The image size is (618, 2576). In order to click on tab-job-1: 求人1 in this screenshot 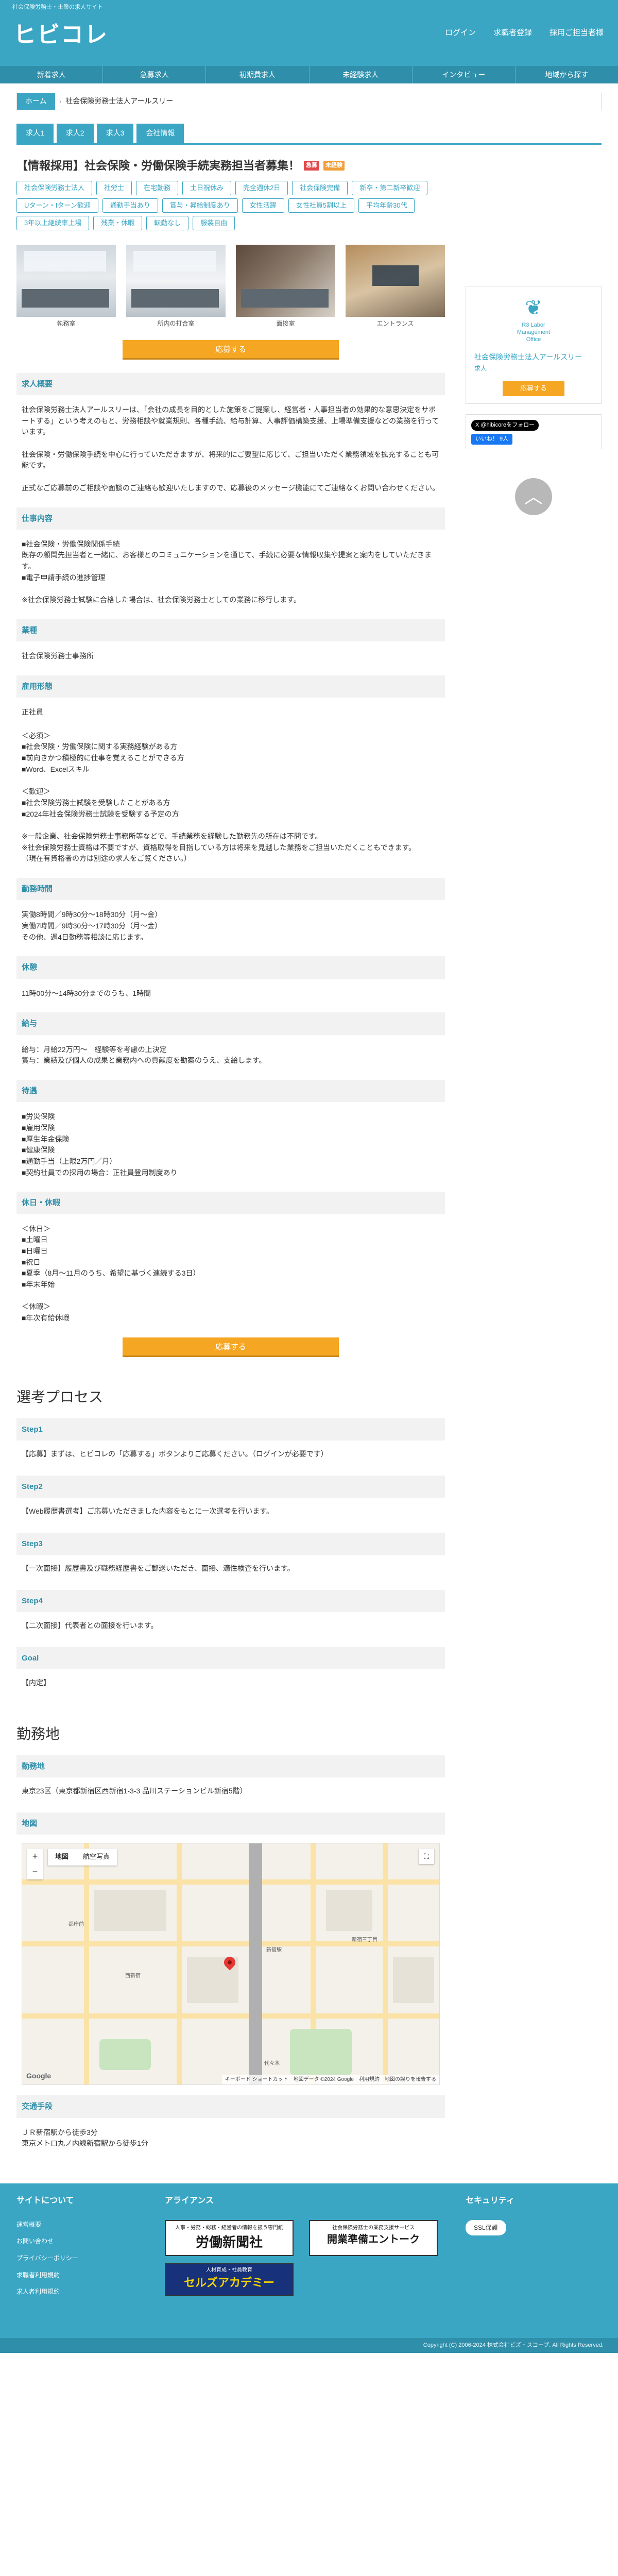, I will do `click(35, 133)`.